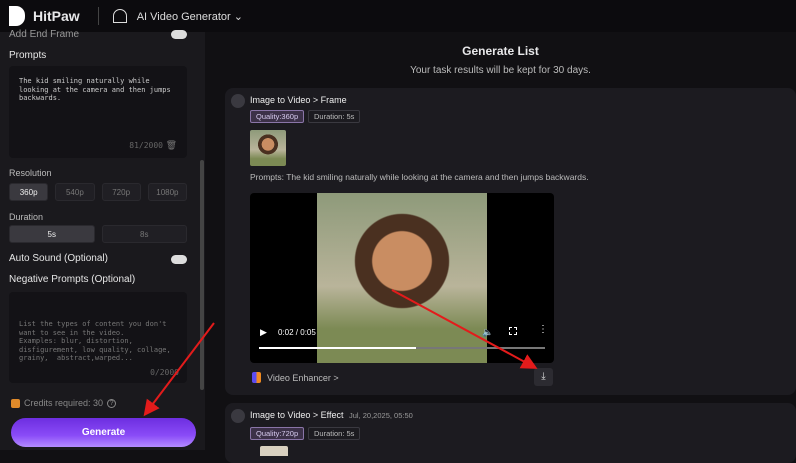 The width and height of the screenshot is (796, 463). What do you see at coordinates (340, 353) in the screenshot?
I see `annotation-arrows` at bounding box center [340, 353].